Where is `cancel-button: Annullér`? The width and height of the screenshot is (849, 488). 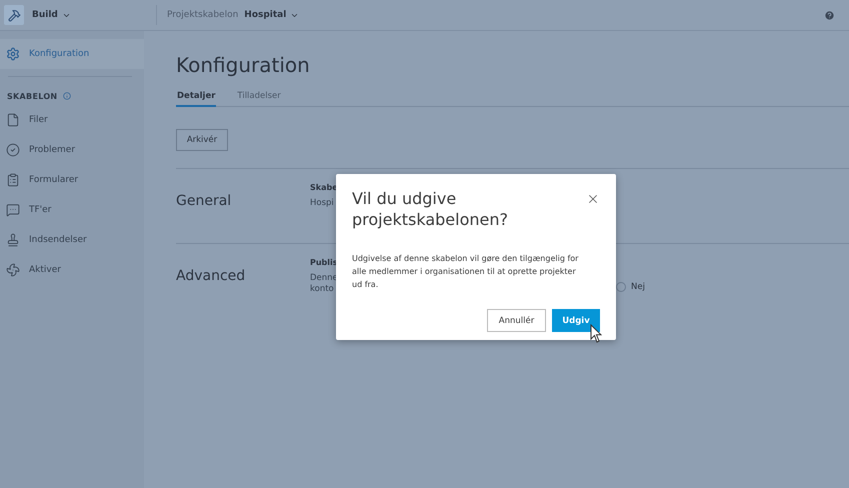
cancel-button: Annullér is located at coordinates (516, 320).